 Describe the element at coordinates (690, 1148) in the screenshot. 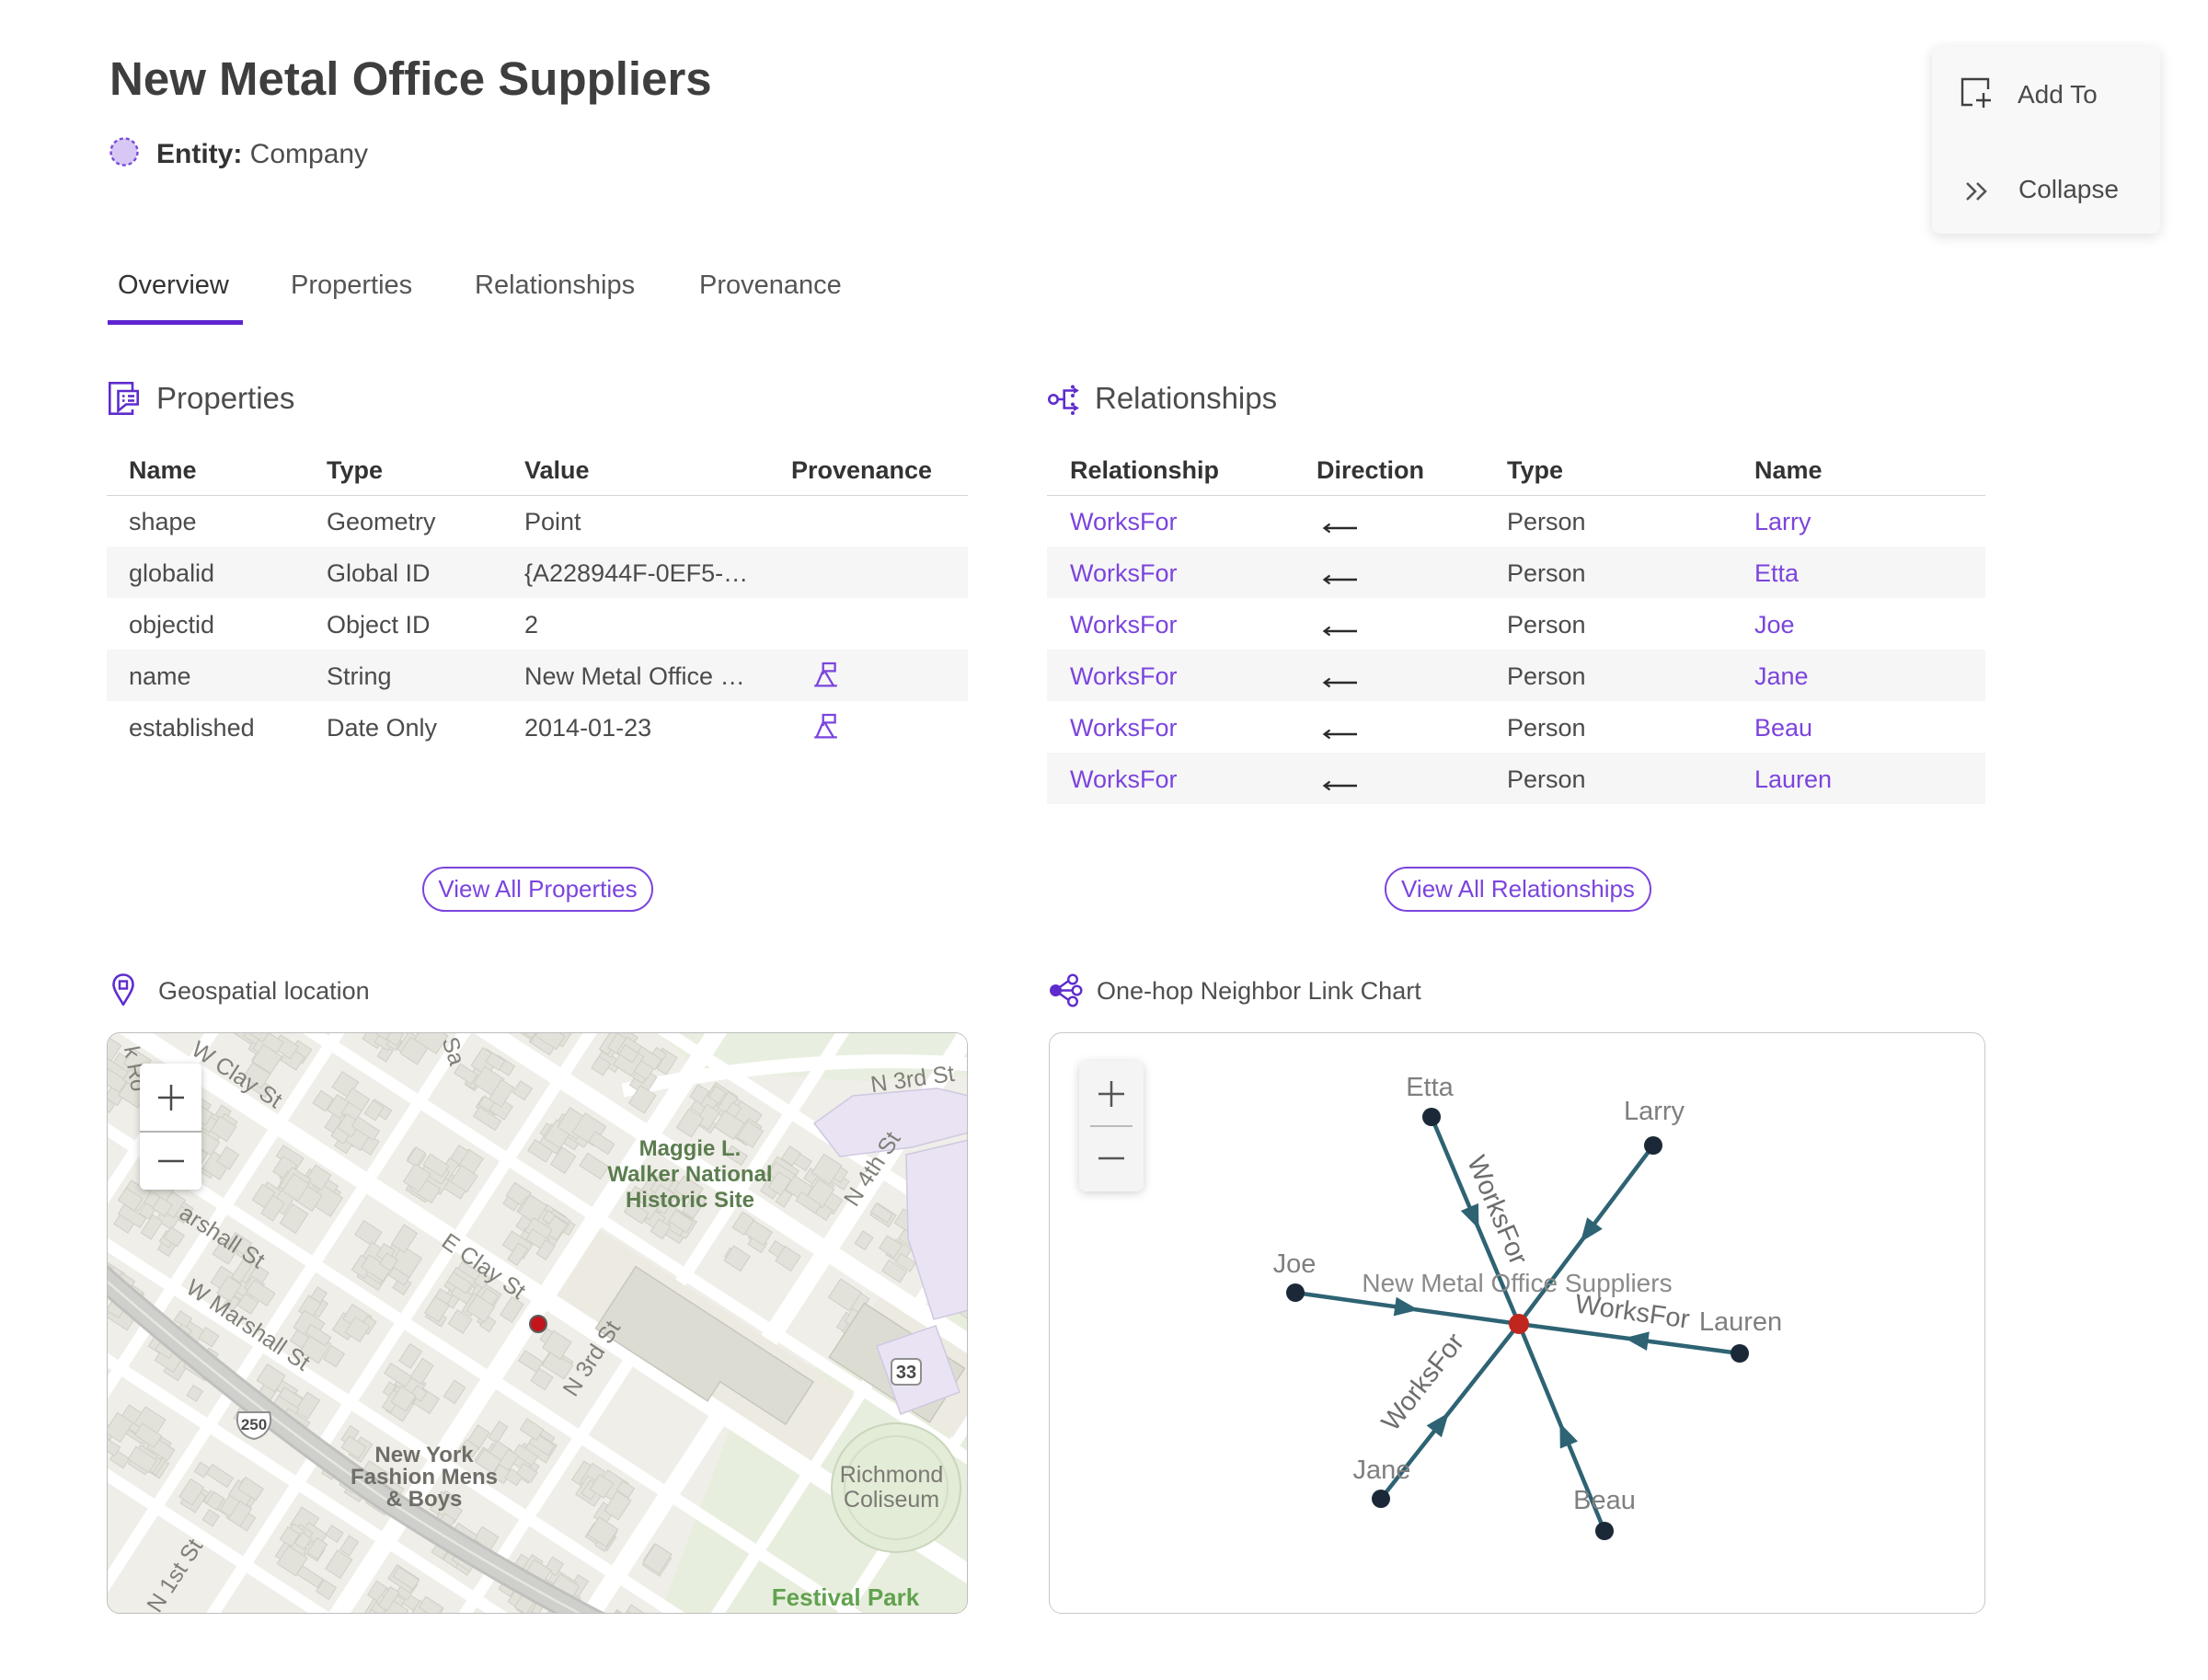

I see `svg-text: Maggie L.` at that location.